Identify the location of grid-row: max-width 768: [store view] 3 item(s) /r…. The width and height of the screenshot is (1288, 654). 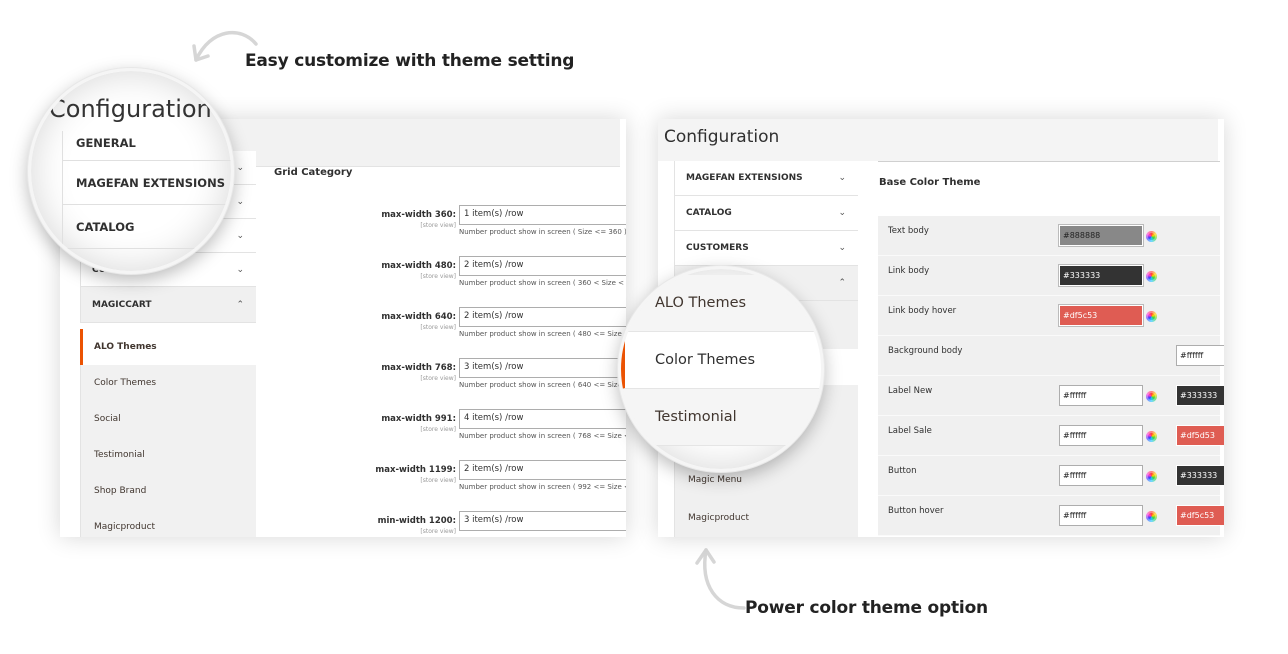
(450, 380).